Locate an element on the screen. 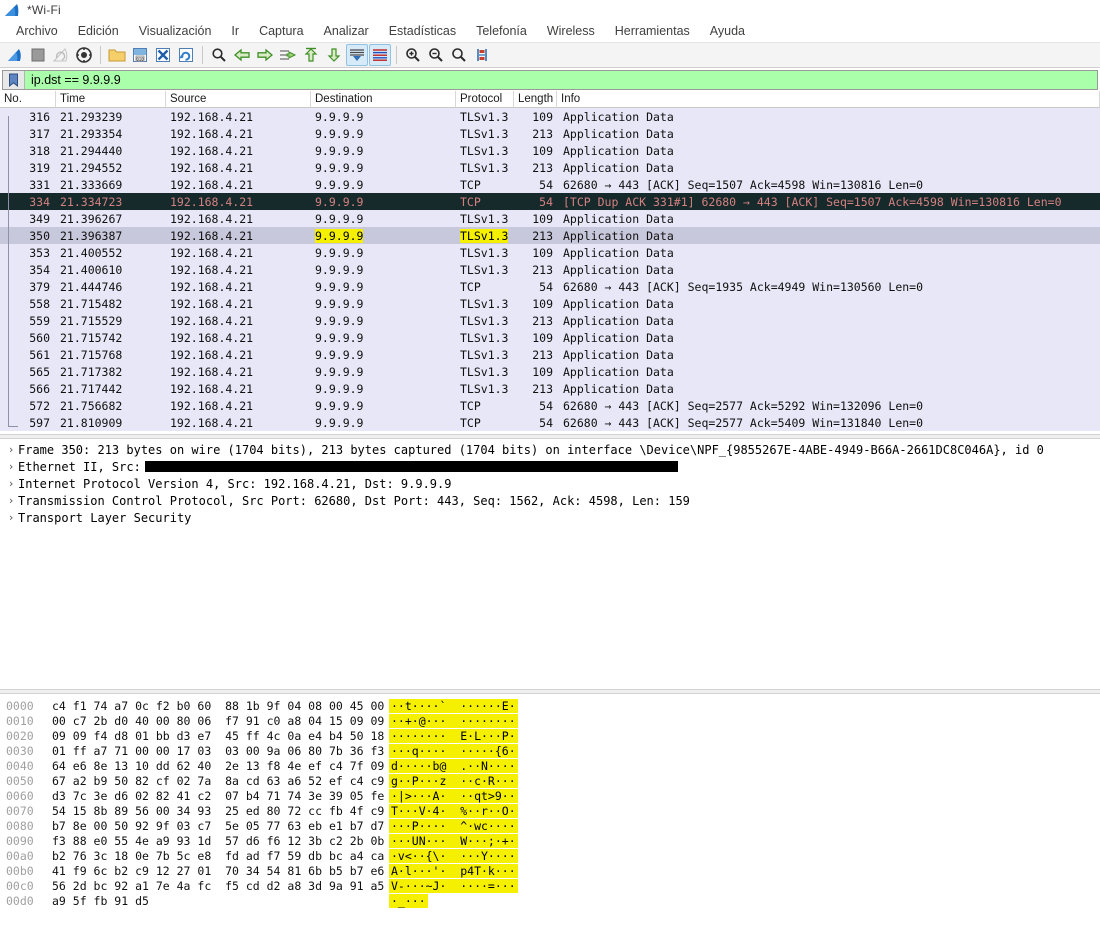 This screenshot has width=1100, height=950. zoom-in-icon is located at coordinates (413, 55).